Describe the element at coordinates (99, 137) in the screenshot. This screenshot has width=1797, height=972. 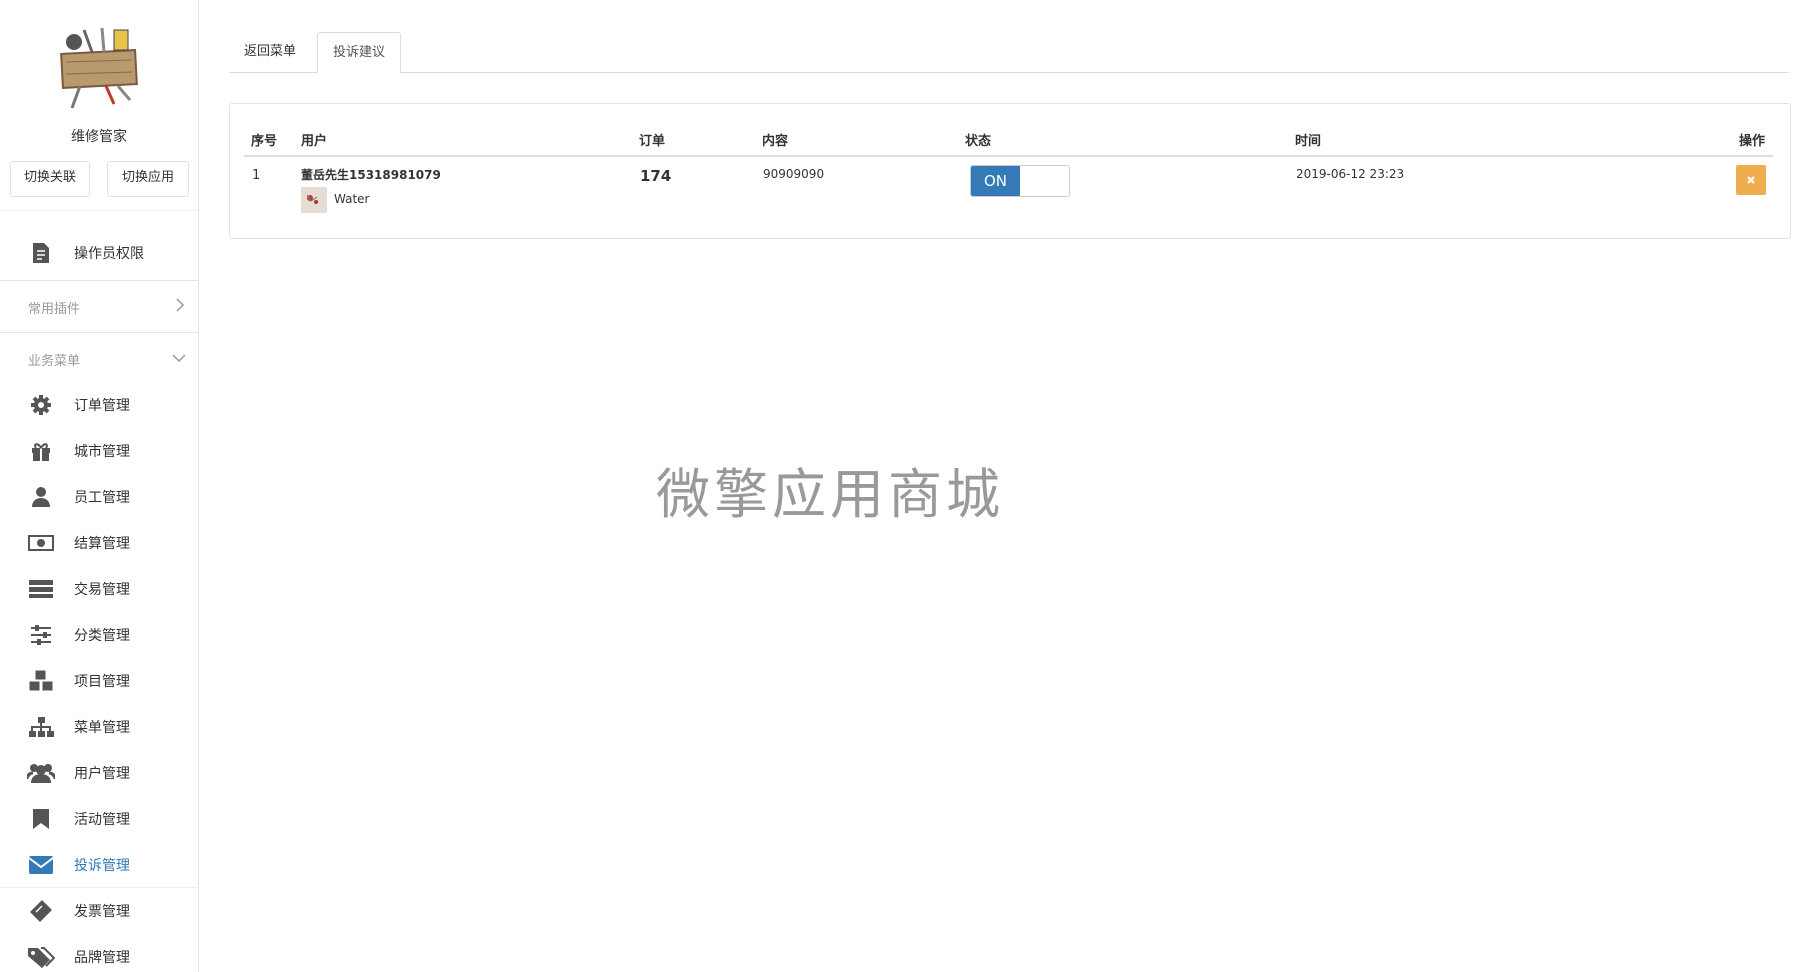
I see `app-name: 维修管家` at that location.